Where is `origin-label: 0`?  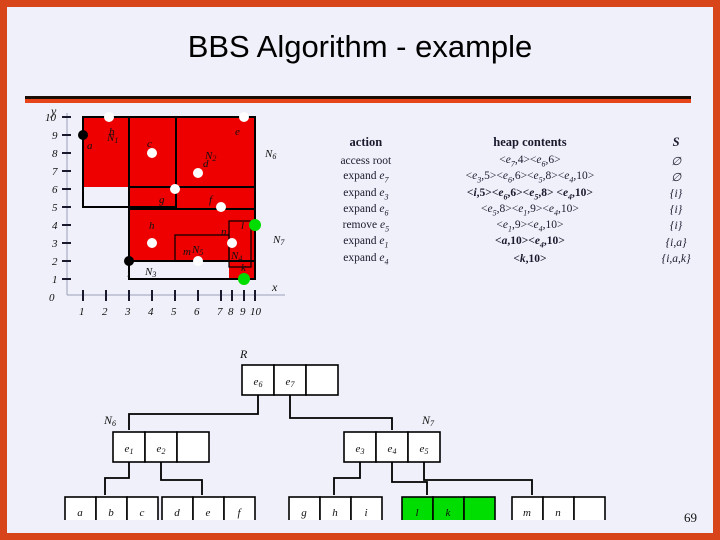 origin-label: 0 is located at coordinates (52, 298).